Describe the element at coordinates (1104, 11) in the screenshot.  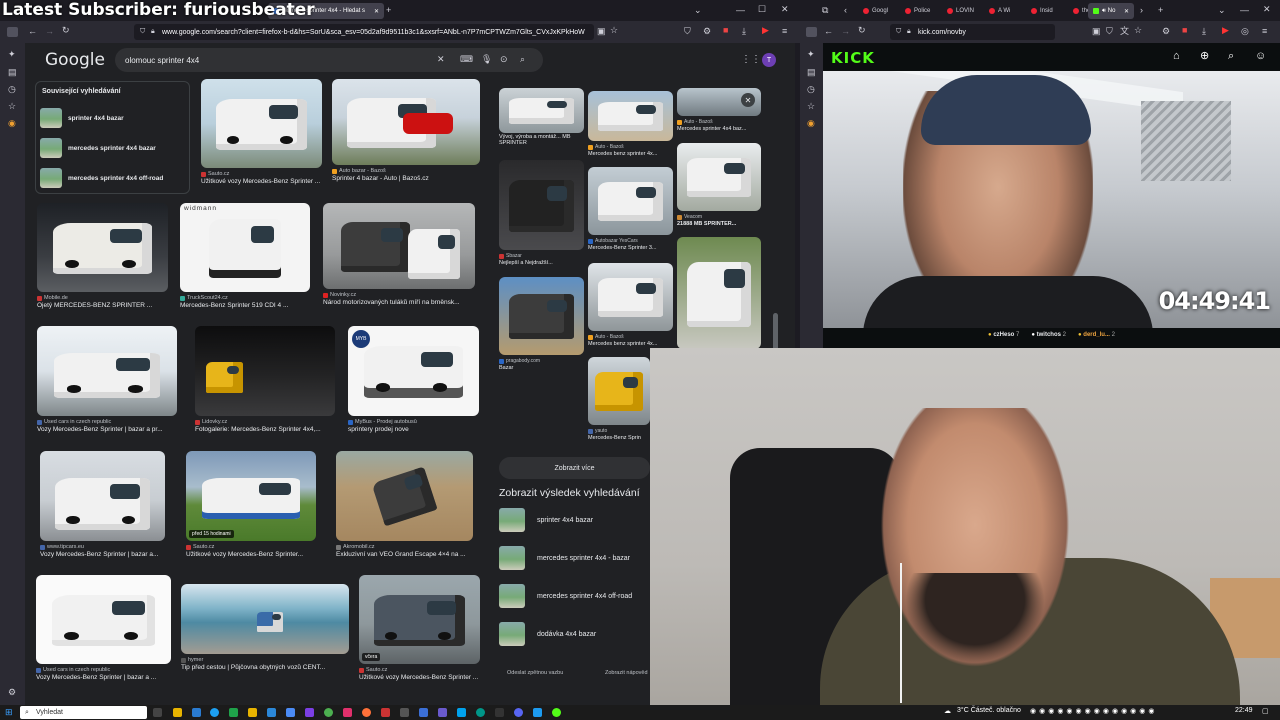
I see `speaker-icon: 🔊︎` at that location.